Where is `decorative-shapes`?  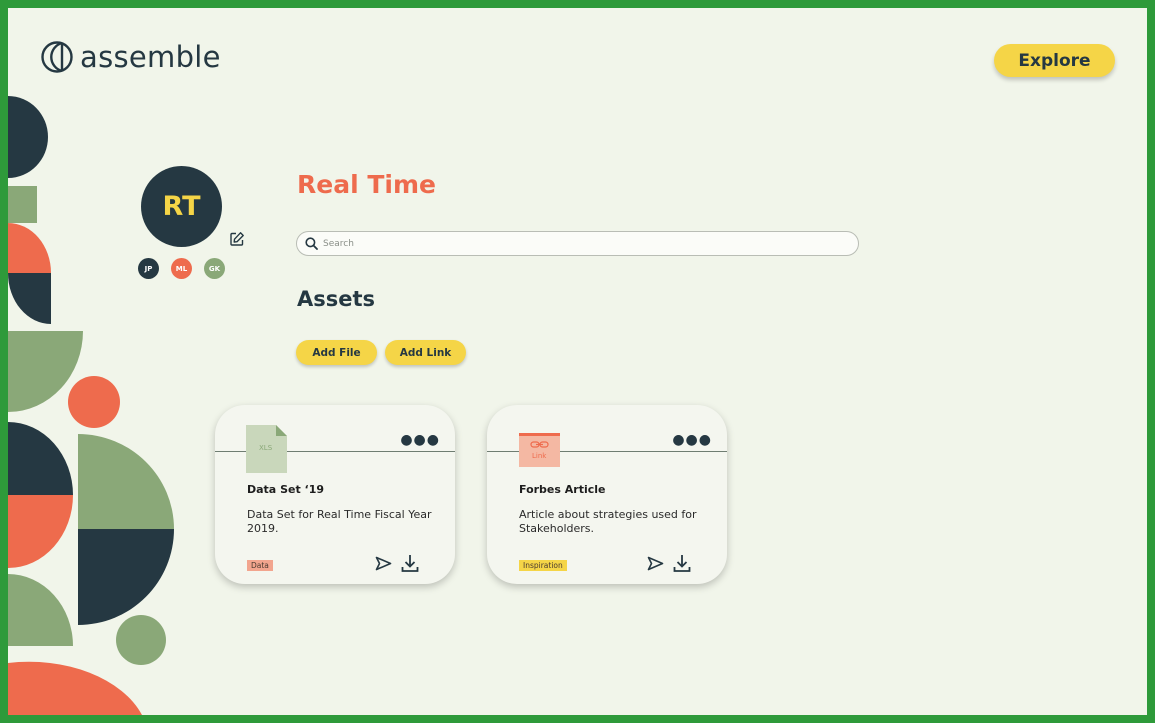
decorative-shapes is located at coordinates (91, 405).